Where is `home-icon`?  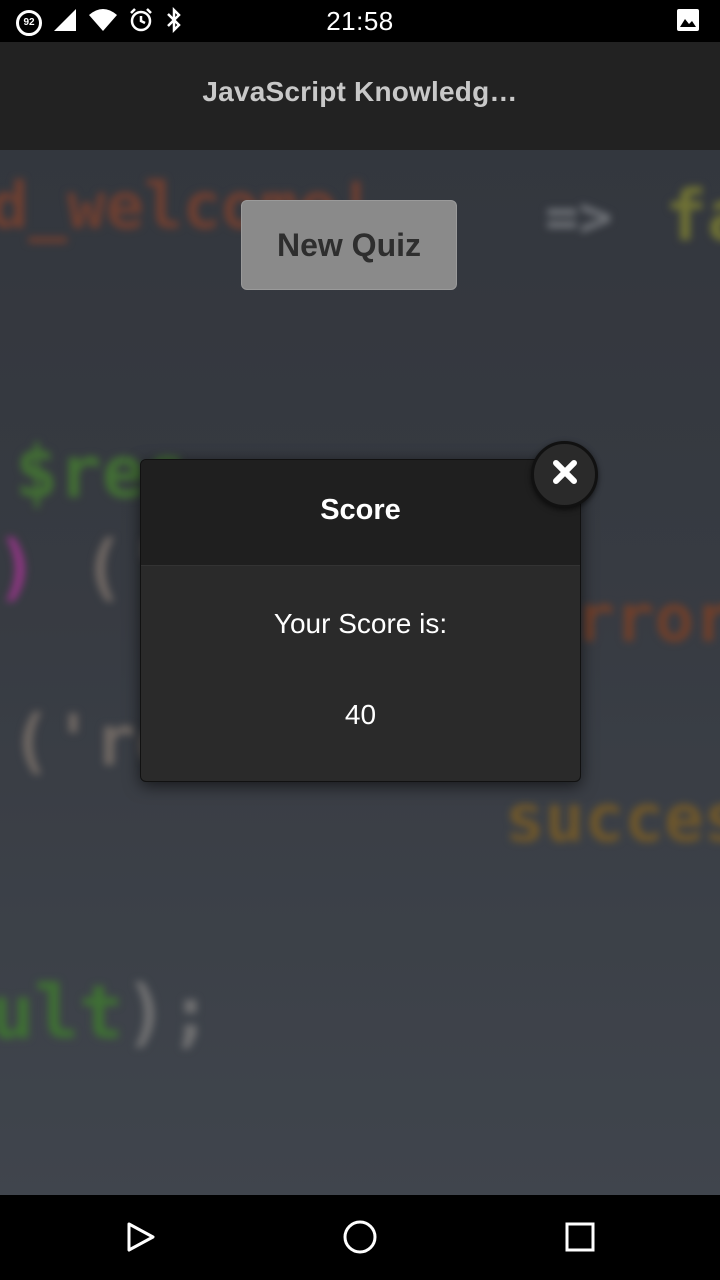 home-icon is located at coordinates (360, 1239).